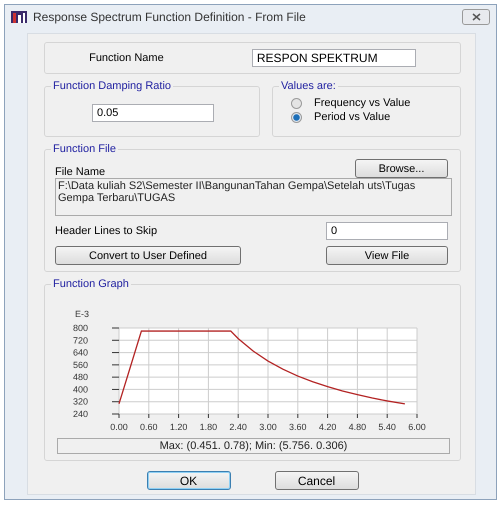 Image resolution: width=499 pixels, height=506 pixels. I want to click on field-label: Header Lines to Skip, so click(106, 231).